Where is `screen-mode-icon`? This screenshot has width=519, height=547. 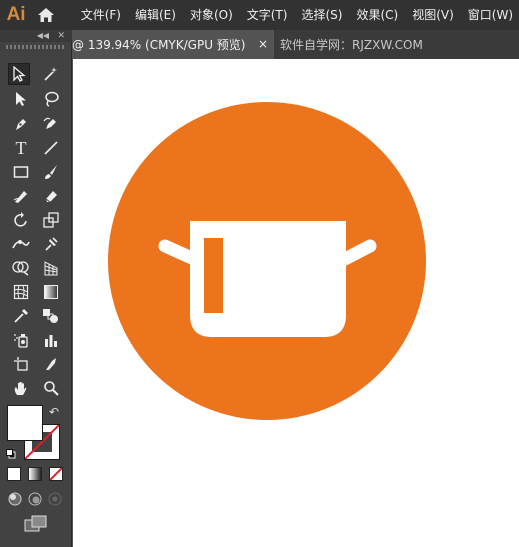
screen-mode-icon is located at coordinates (36, 524).